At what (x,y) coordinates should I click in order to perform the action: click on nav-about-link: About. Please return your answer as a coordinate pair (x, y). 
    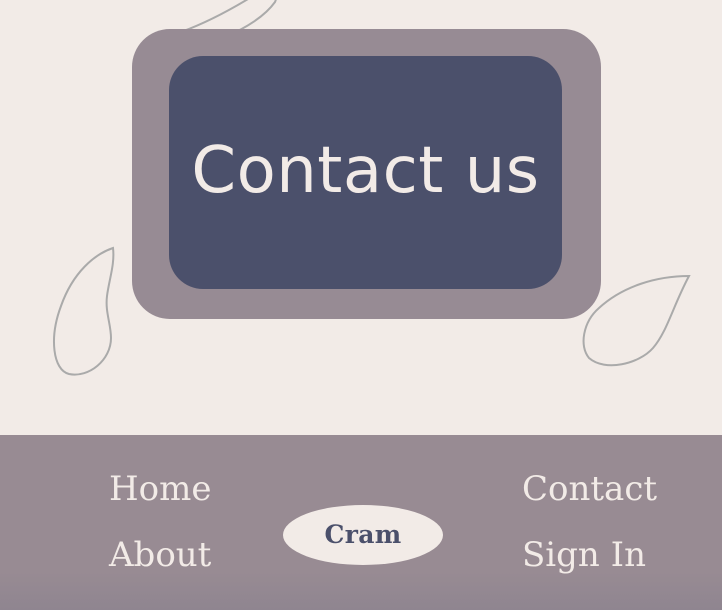
    Looking at the image, I should click on (160, 555).